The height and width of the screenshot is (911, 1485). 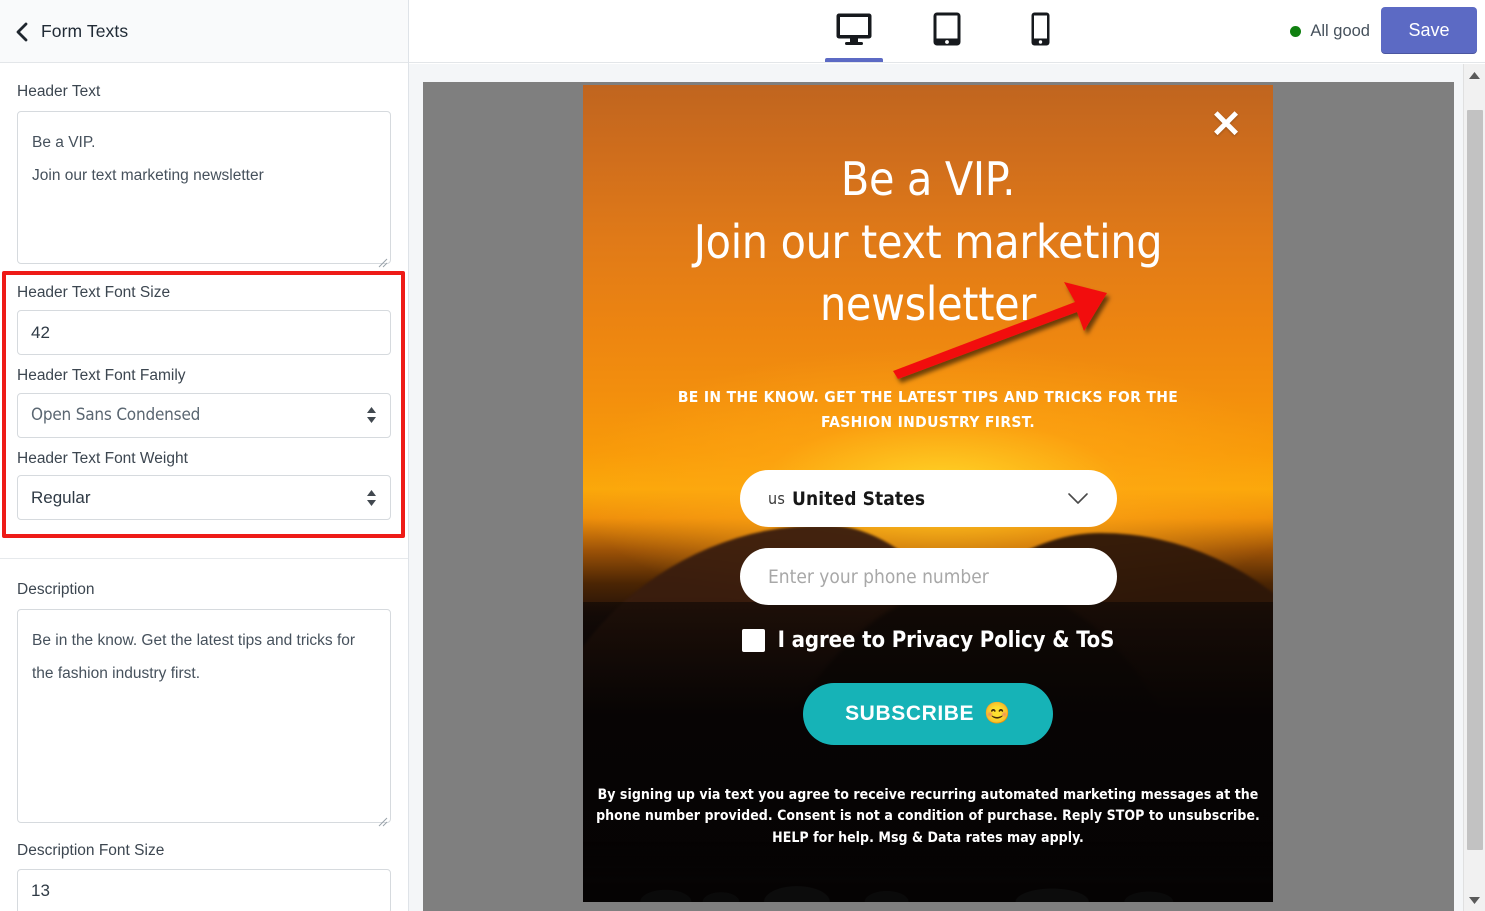 What do you see at coordinates (1296, 31) in the screenshot?
I see `status-dot-icon` at bounding box center [1296, 31].